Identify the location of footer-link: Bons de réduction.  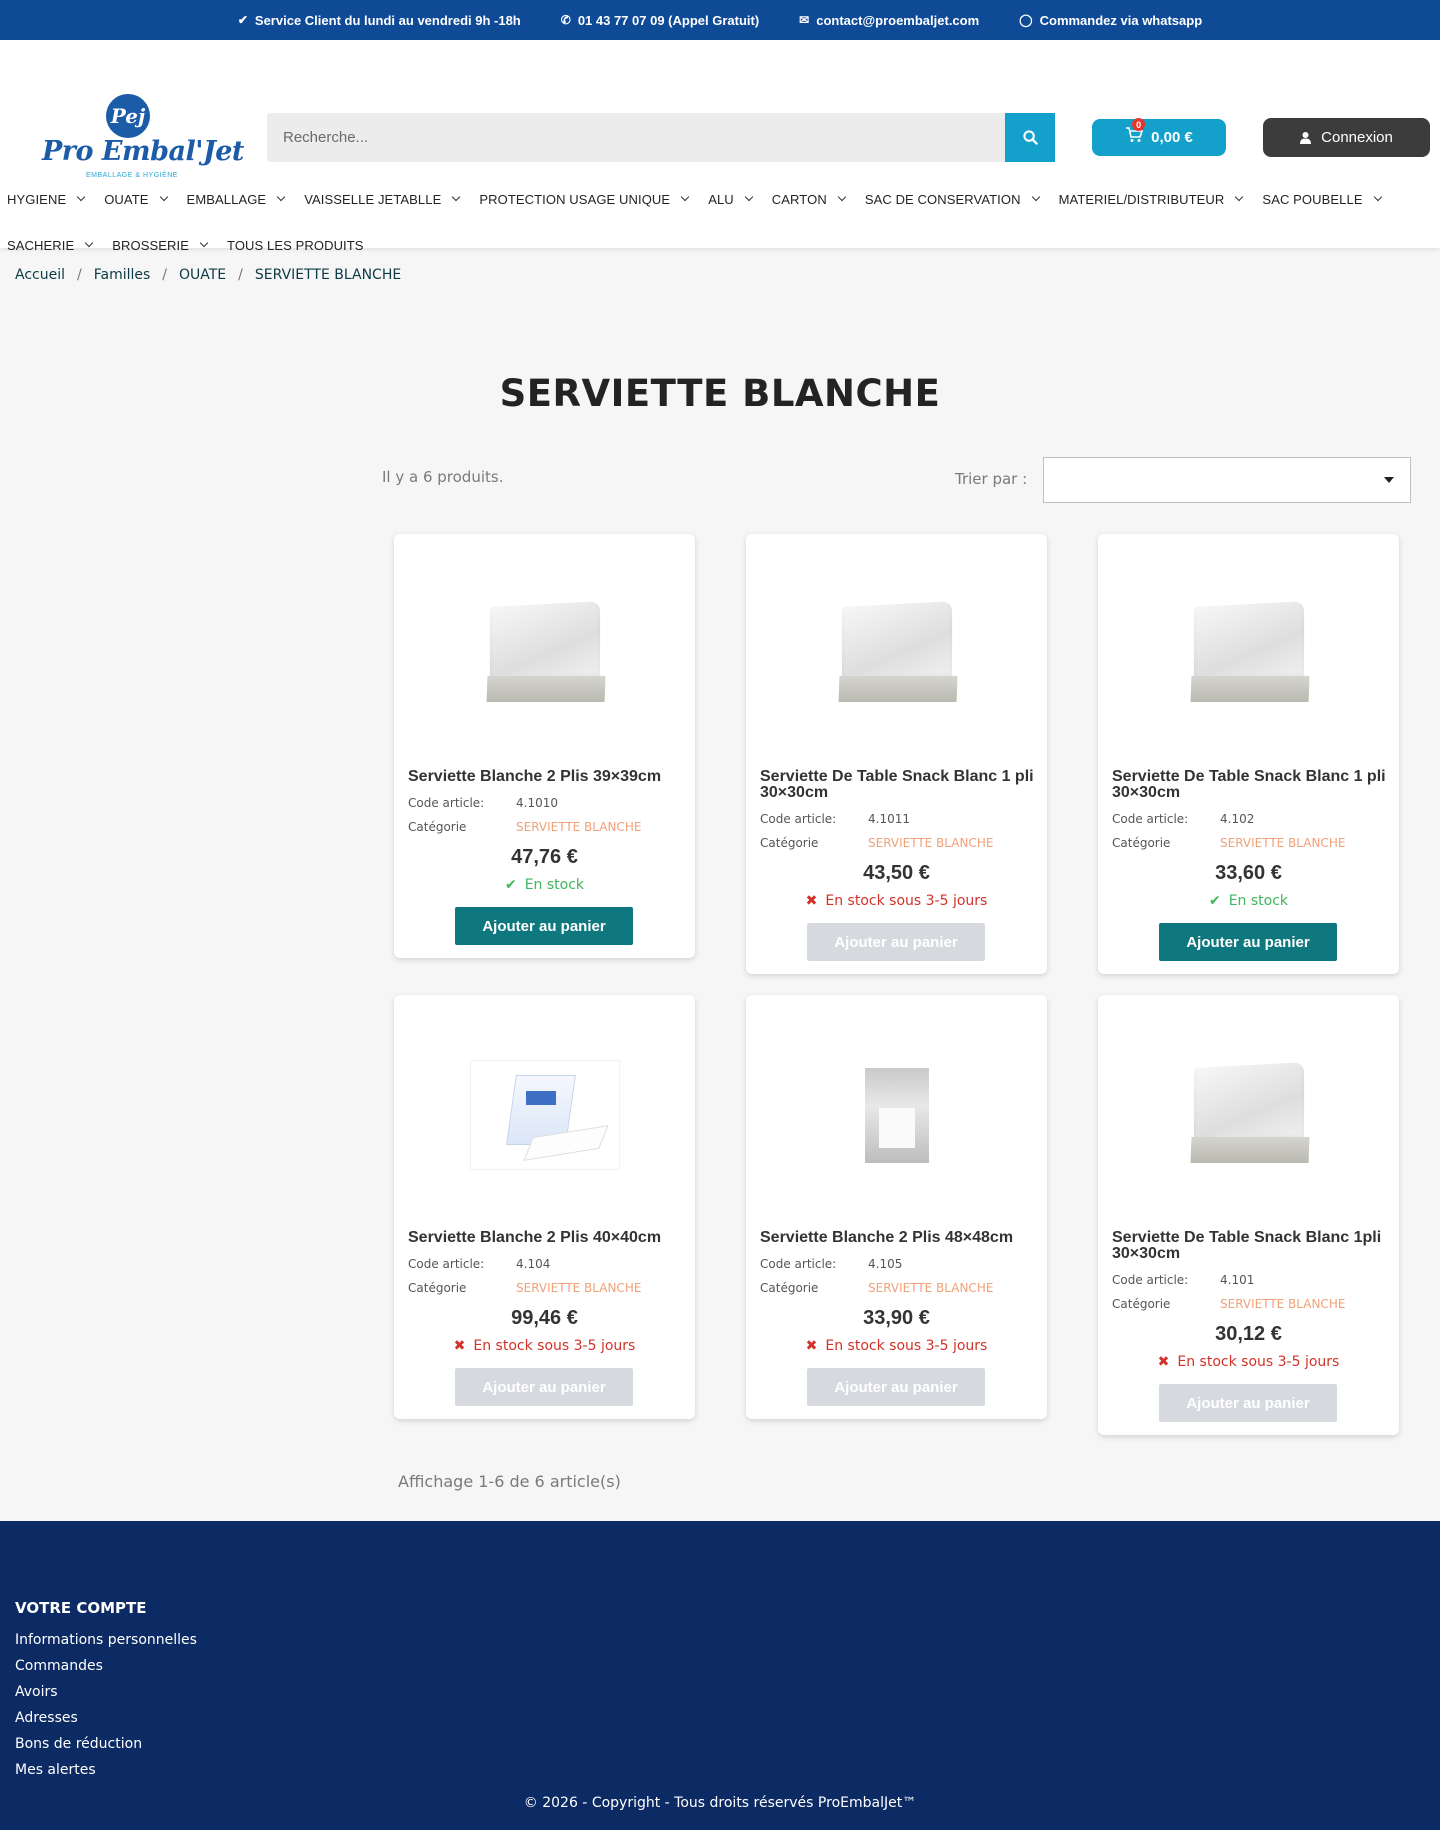
(106, 1744).